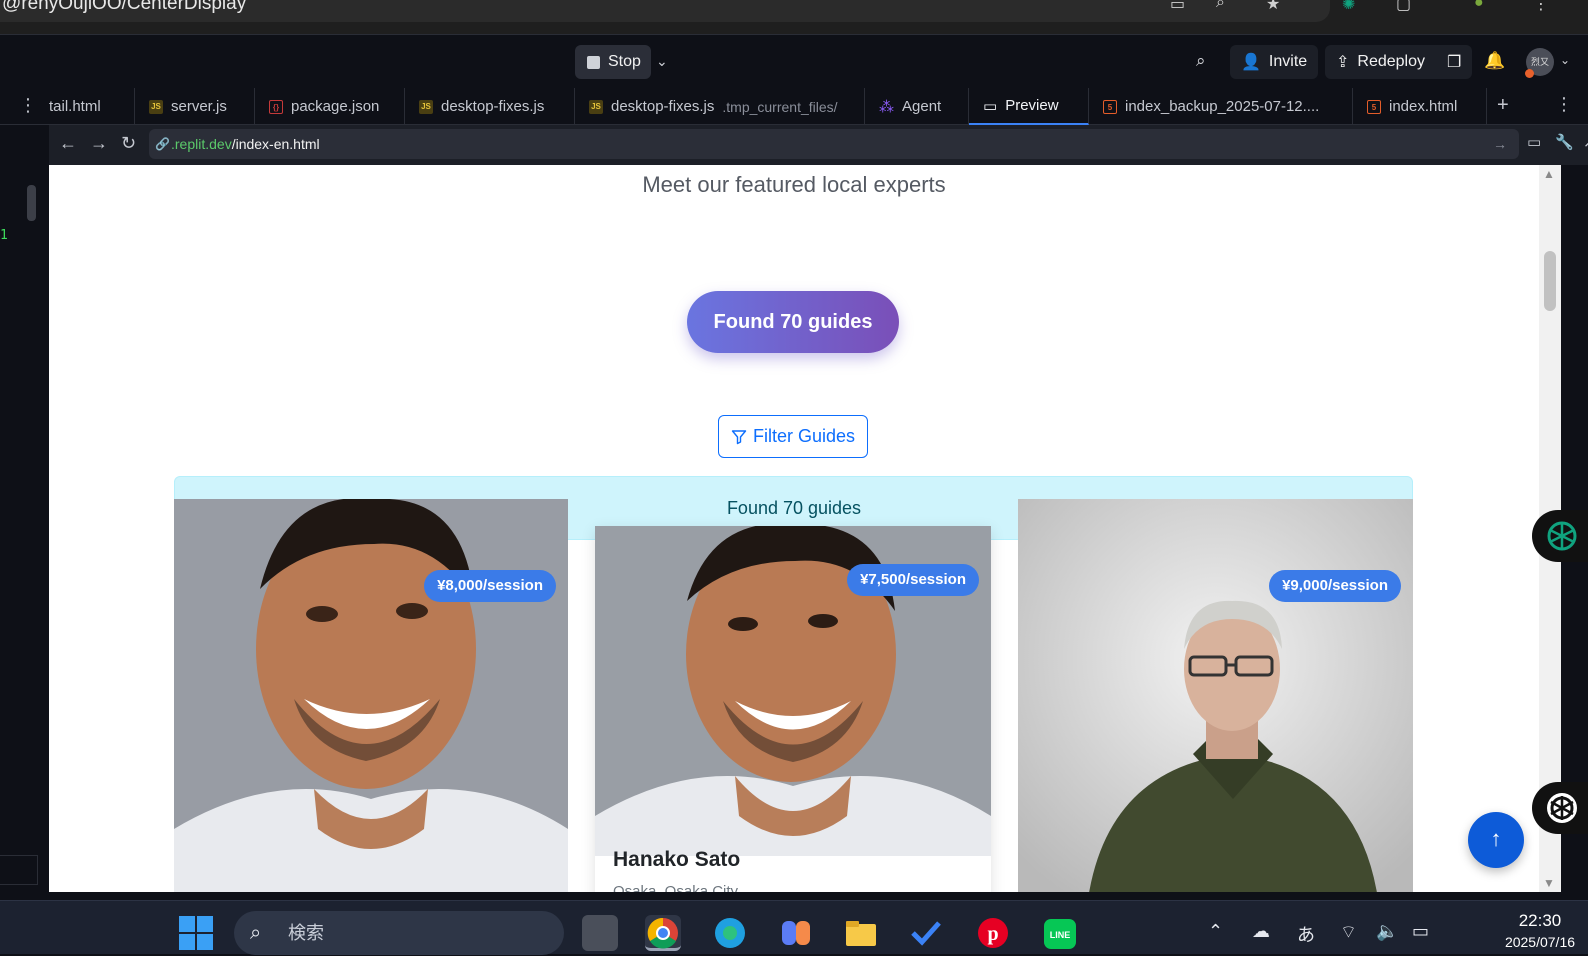 Image resolution: width=1588 pixels, height=956 pixels. Describe the element at coordinates (913, 580) in the screenshot. I see `price-badge: ¥7,500/session` at that location.